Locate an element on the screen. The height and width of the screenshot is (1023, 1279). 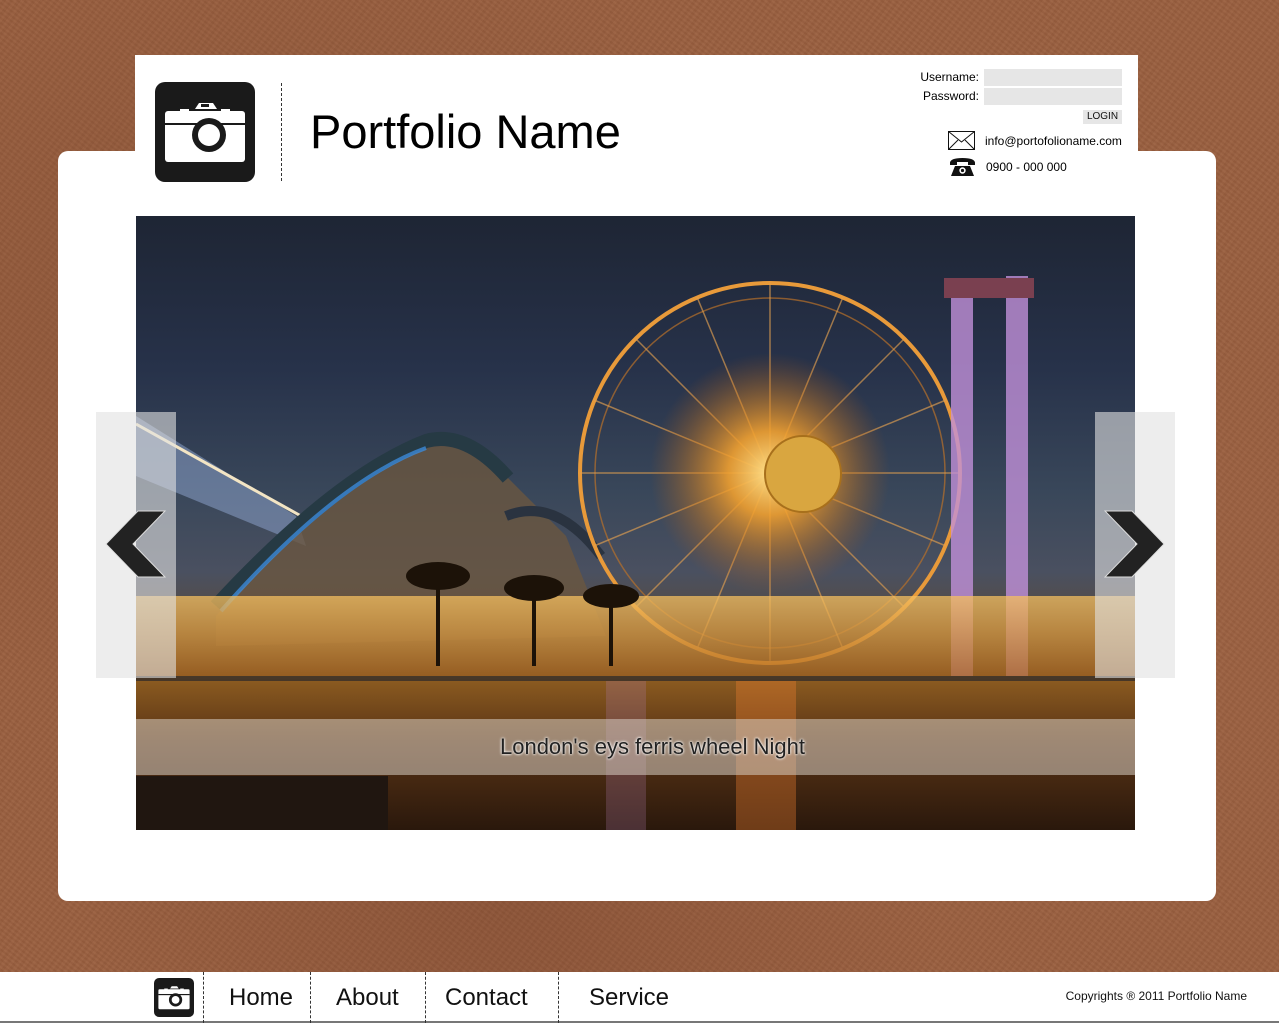
copyright-text: Copyrights ® 2011 Portfolio Name is located at coordinates (1156, 996).